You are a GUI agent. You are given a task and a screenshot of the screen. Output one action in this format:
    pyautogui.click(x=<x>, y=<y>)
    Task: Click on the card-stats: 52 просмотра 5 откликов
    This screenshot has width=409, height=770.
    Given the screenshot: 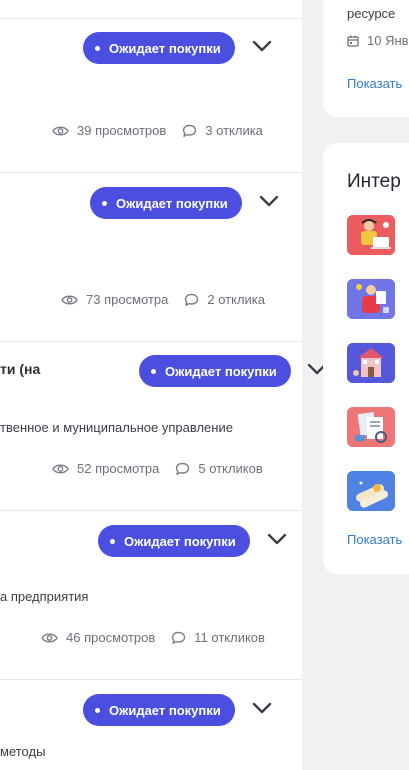 What is the action you would take?
    pyautogui.click(x=157, y=468)
    